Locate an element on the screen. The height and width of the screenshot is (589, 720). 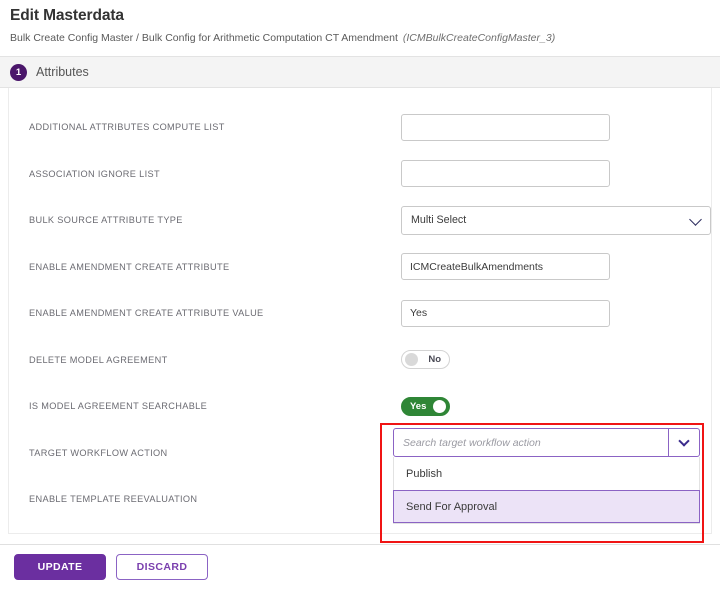
toggle-label-is-model-agreement-searchable: Yes is located at coordinates (418, 406).